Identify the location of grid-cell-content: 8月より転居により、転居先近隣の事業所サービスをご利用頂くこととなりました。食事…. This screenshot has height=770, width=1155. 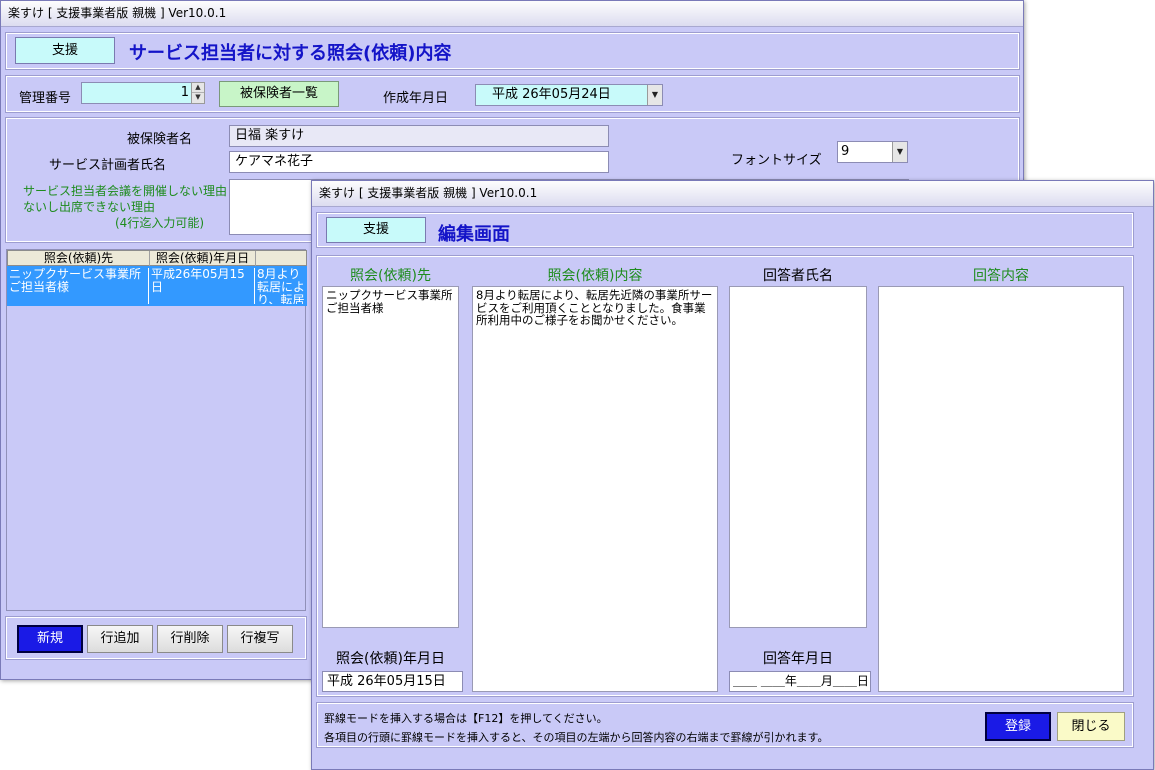
(281, 286).